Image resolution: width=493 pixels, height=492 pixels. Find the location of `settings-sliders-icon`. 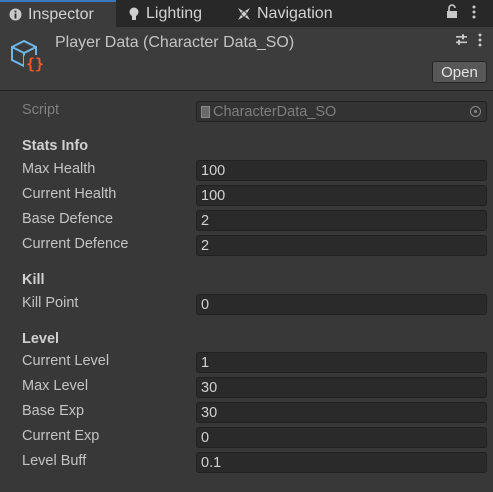

settings-sliders-icon is located at coordinates (461, 41).